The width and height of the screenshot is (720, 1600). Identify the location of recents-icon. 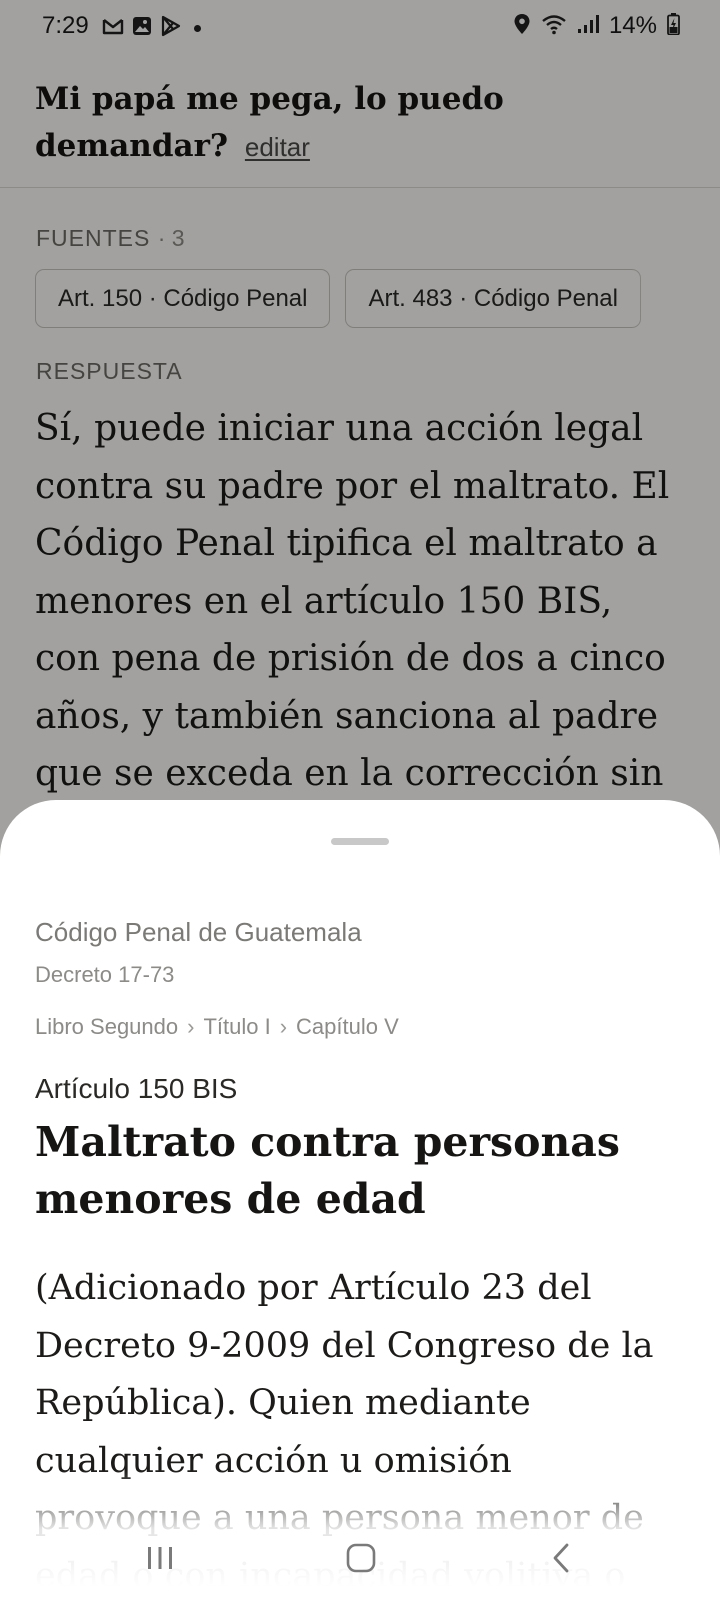
(160, 1560).